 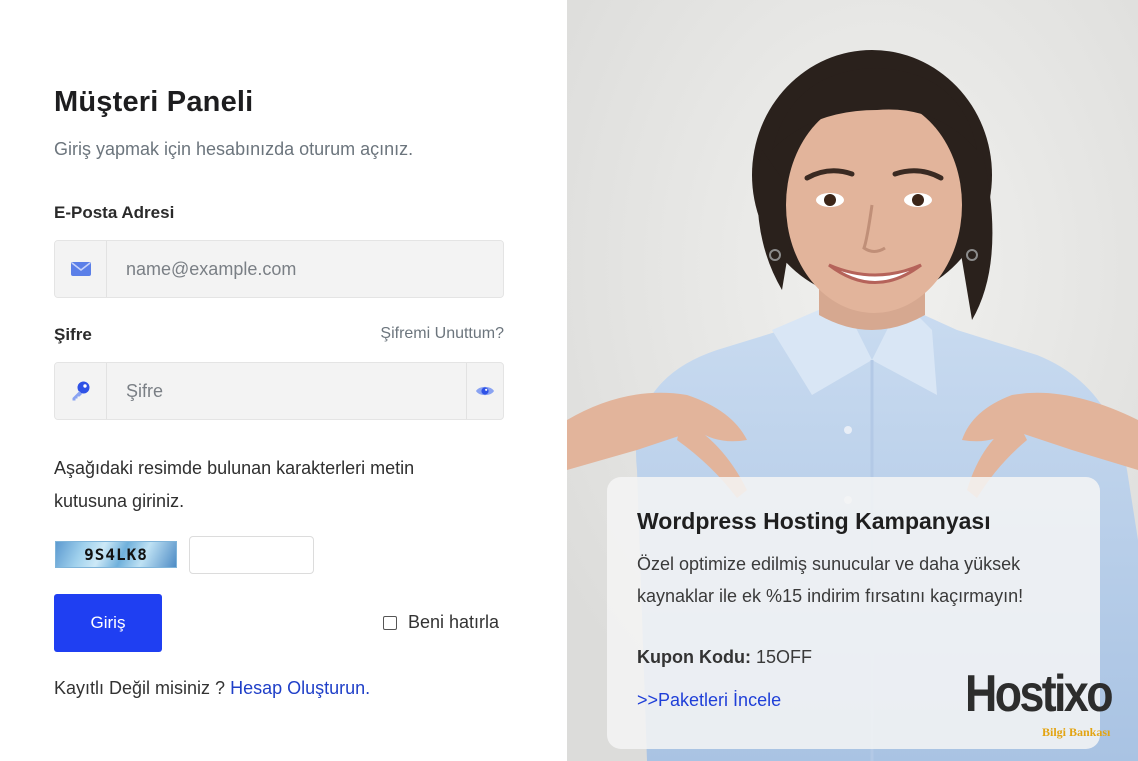 I want to click on forgot-password-link: Şifremi Unuttum?, so click(x=438, y=334).